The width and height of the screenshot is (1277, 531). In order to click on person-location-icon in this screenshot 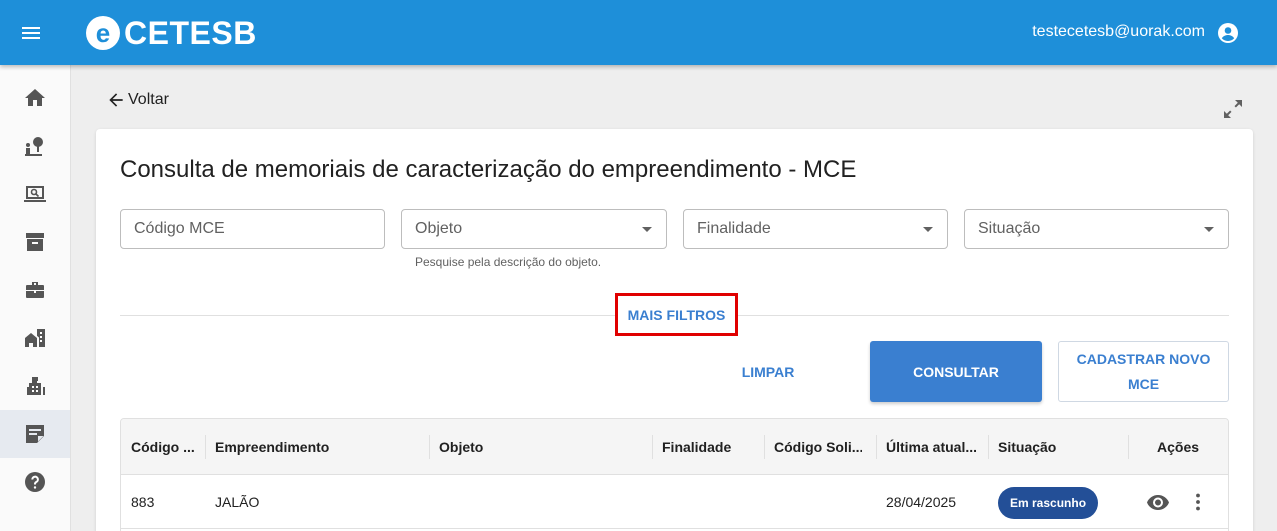, I will do `click(34, 146)`.